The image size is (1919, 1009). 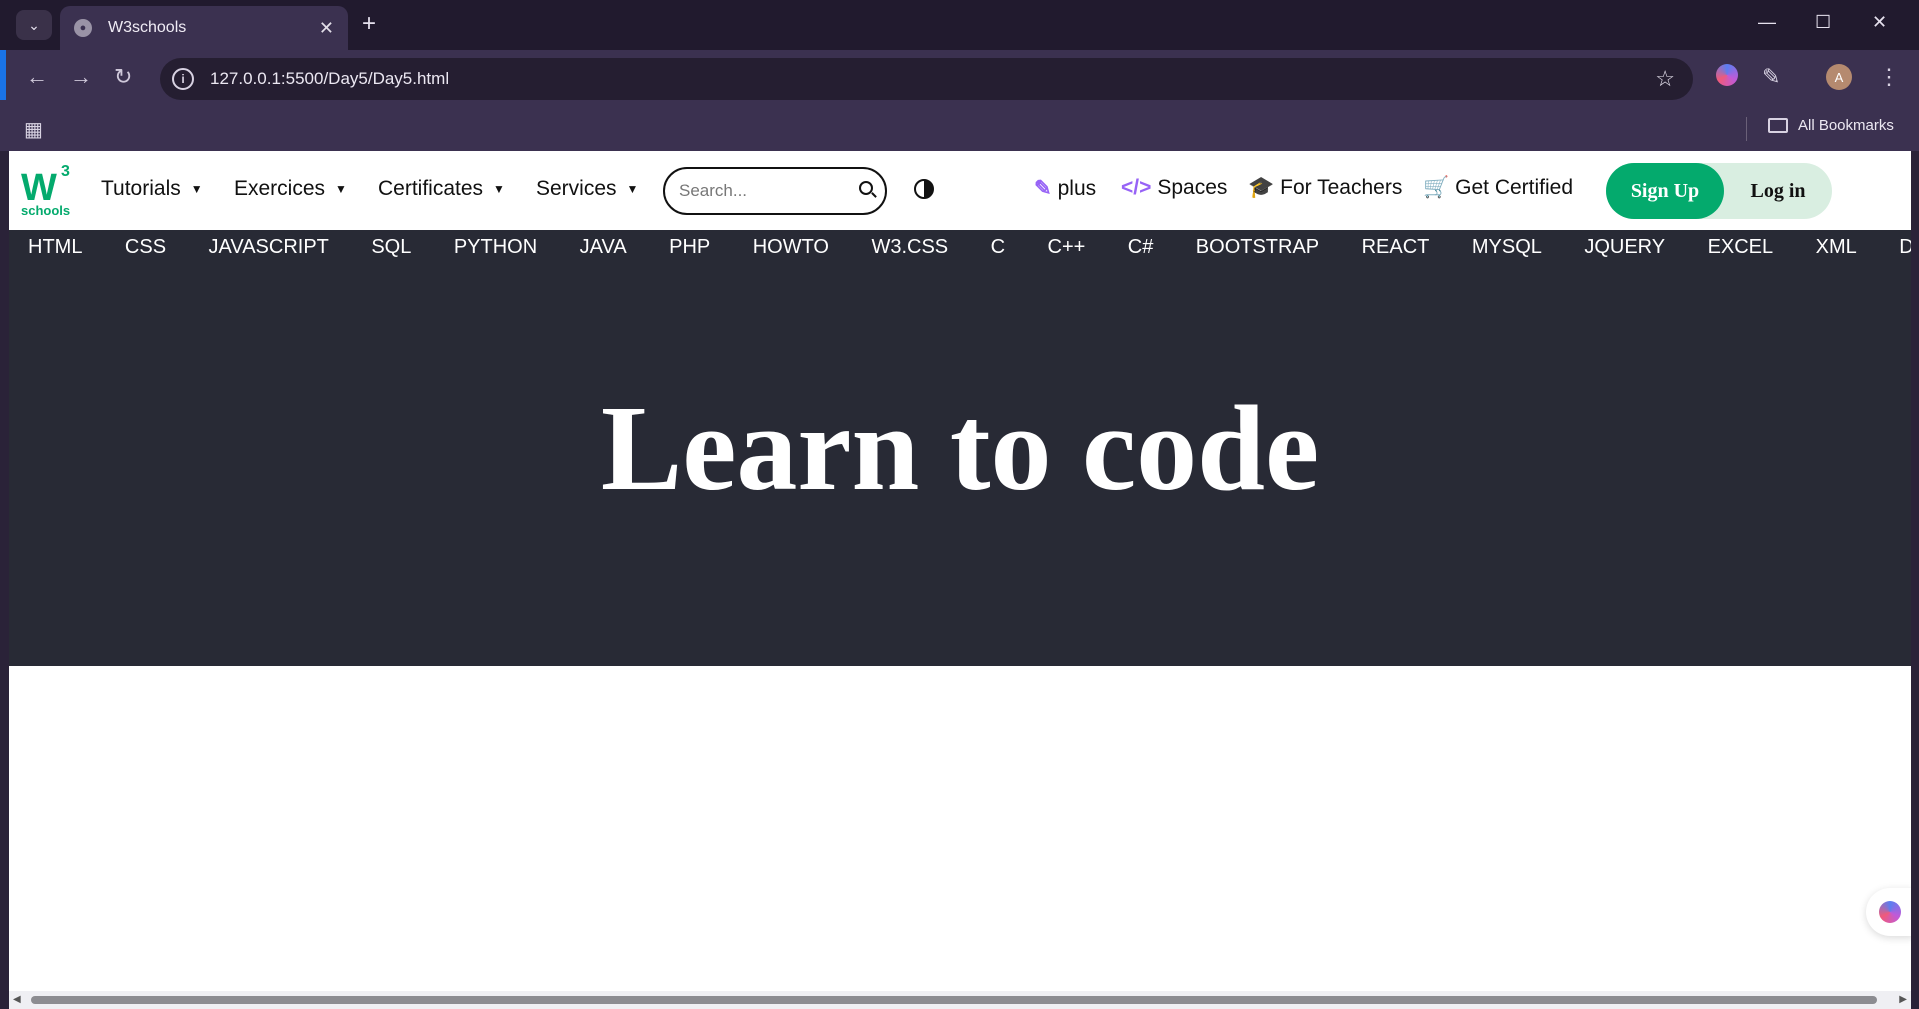 I want to click on menu-tutorials: Tutorials ▼, so click(x=152, y=189).